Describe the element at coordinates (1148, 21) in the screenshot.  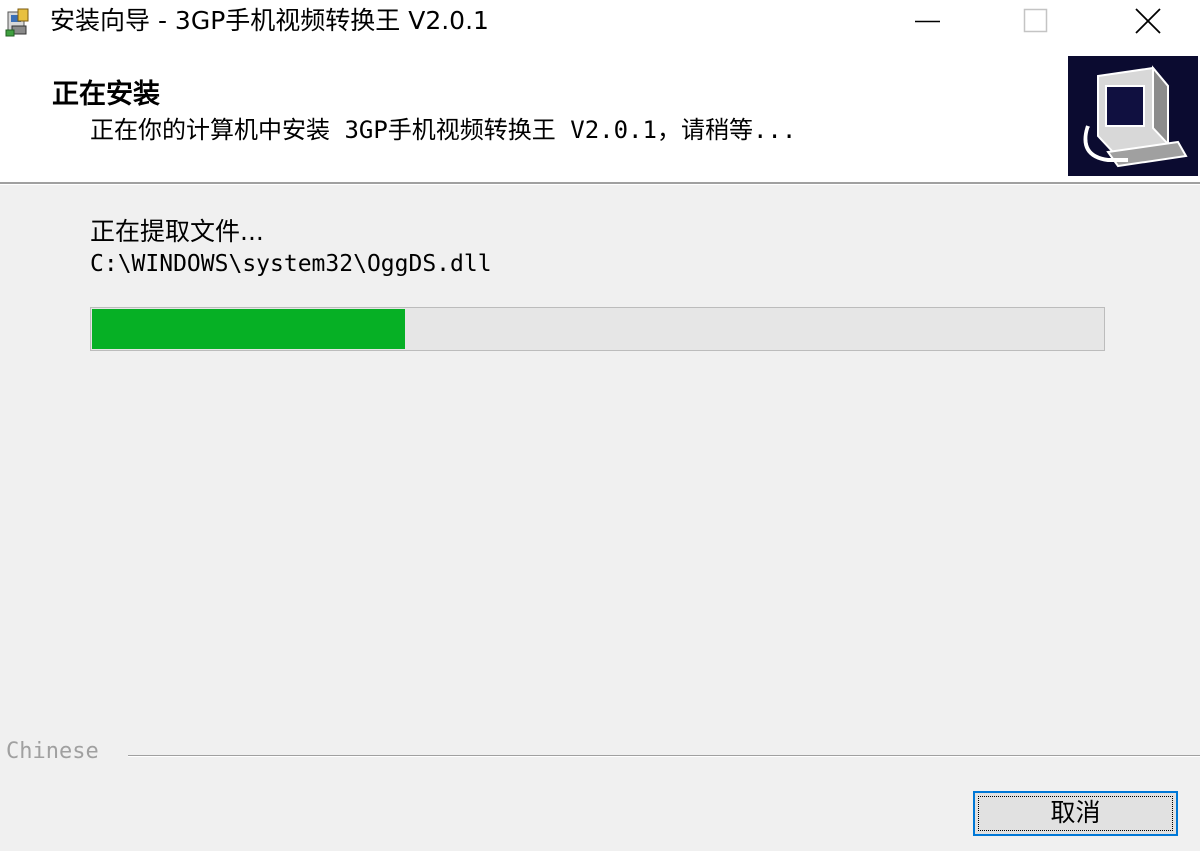
I see `close-icon` at that location.